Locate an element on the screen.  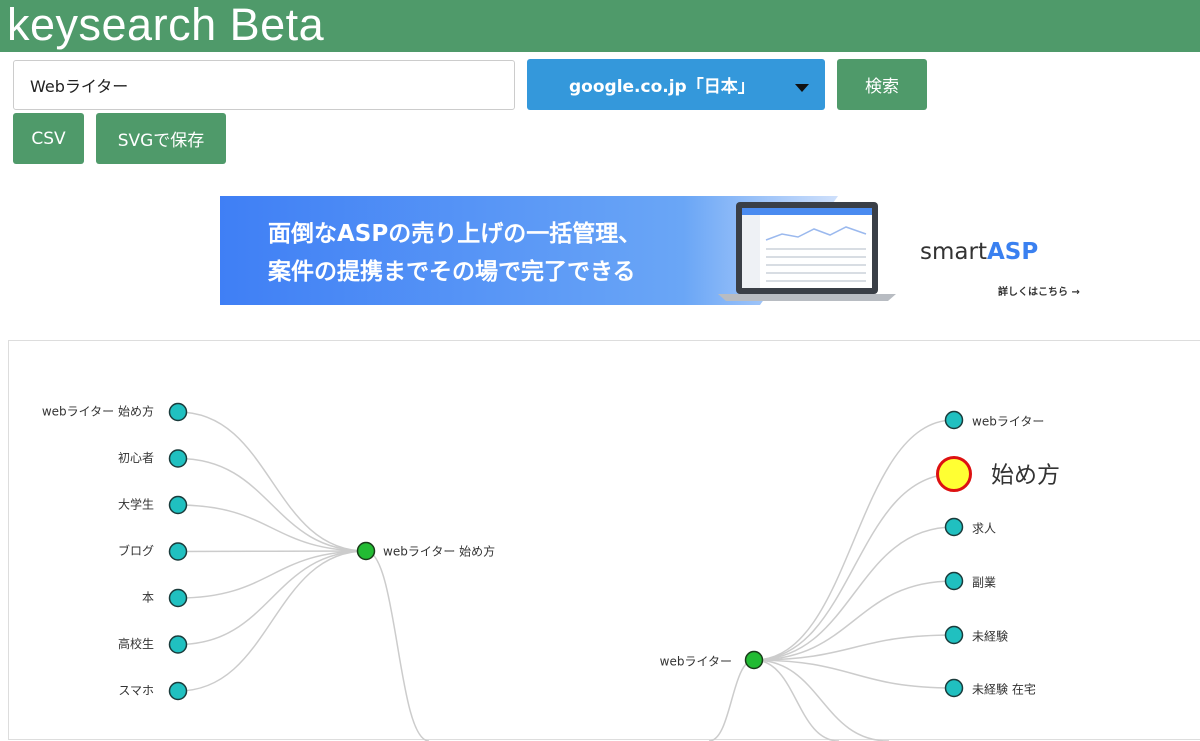
graph-node-label: 高校生 is located at coordinates (136, 643).